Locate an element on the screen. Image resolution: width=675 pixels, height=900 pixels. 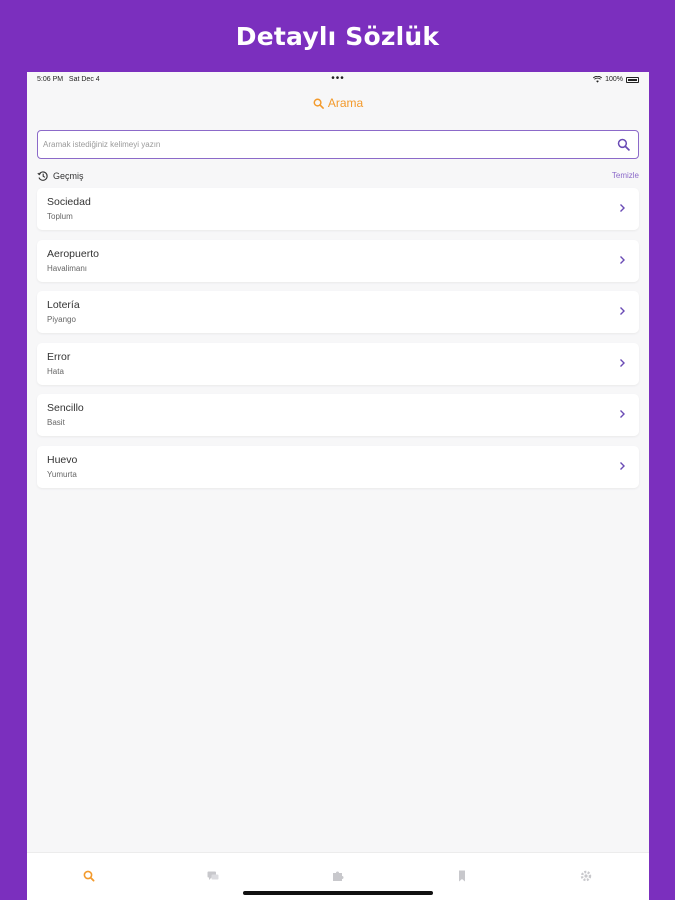
item-word: Aeropuerto is located at coordinates (73, 253).